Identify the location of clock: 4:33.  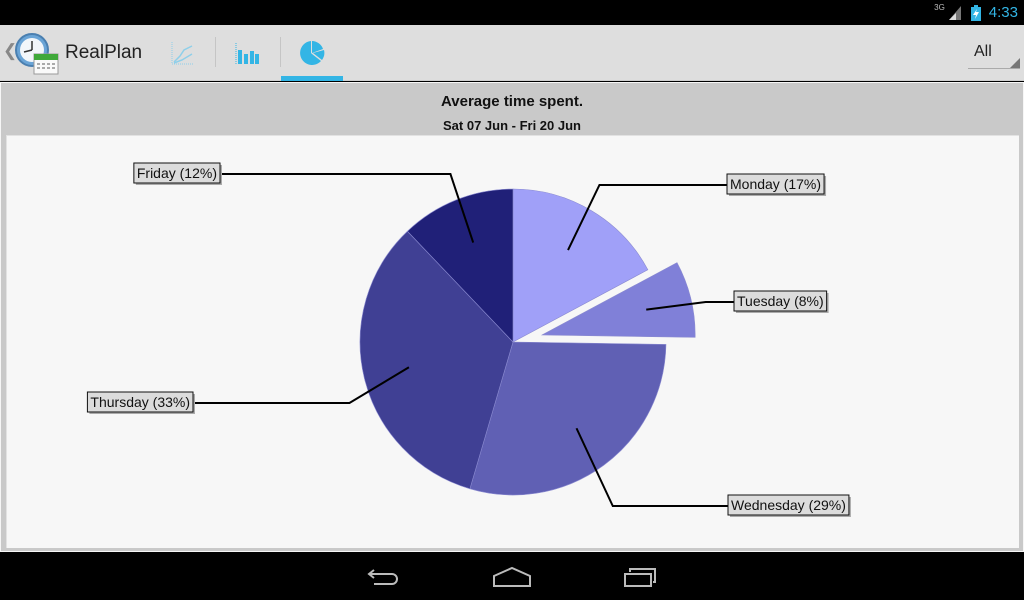
(1003, 12).